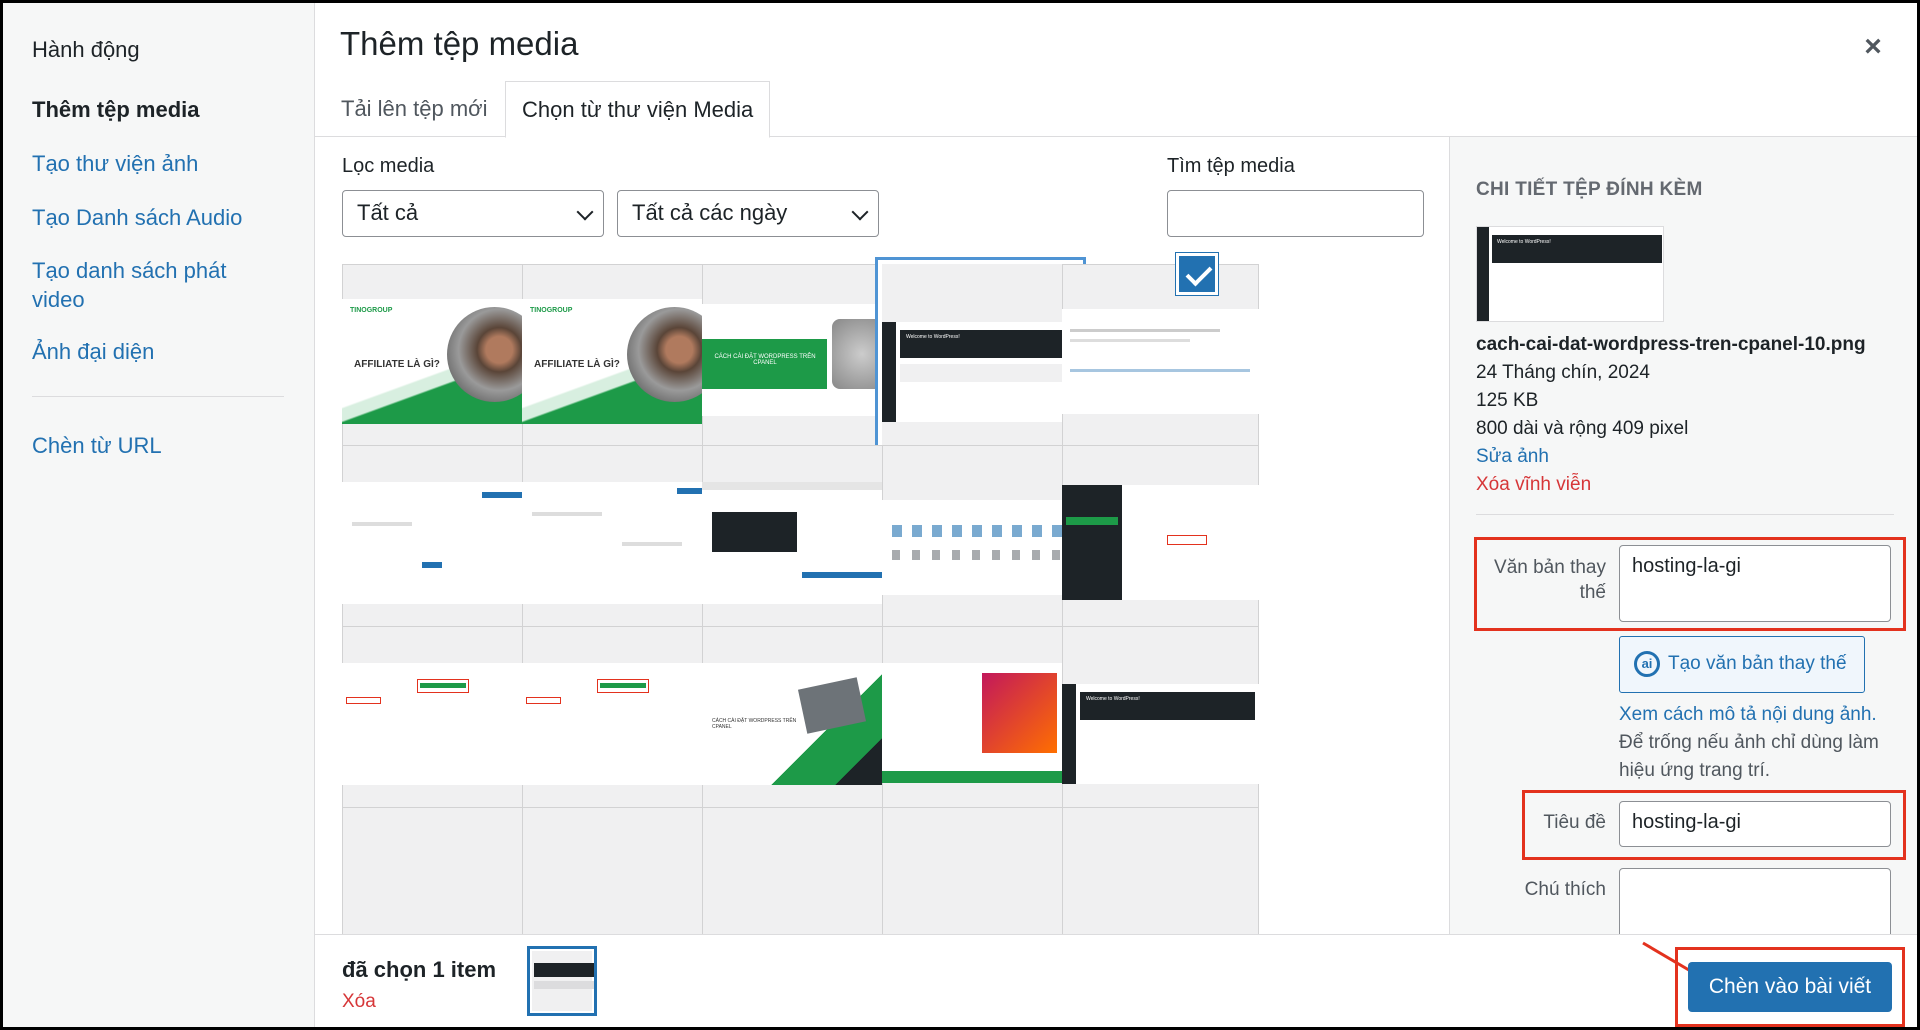  I want to click on caption-textarea, so click(1755, 901).